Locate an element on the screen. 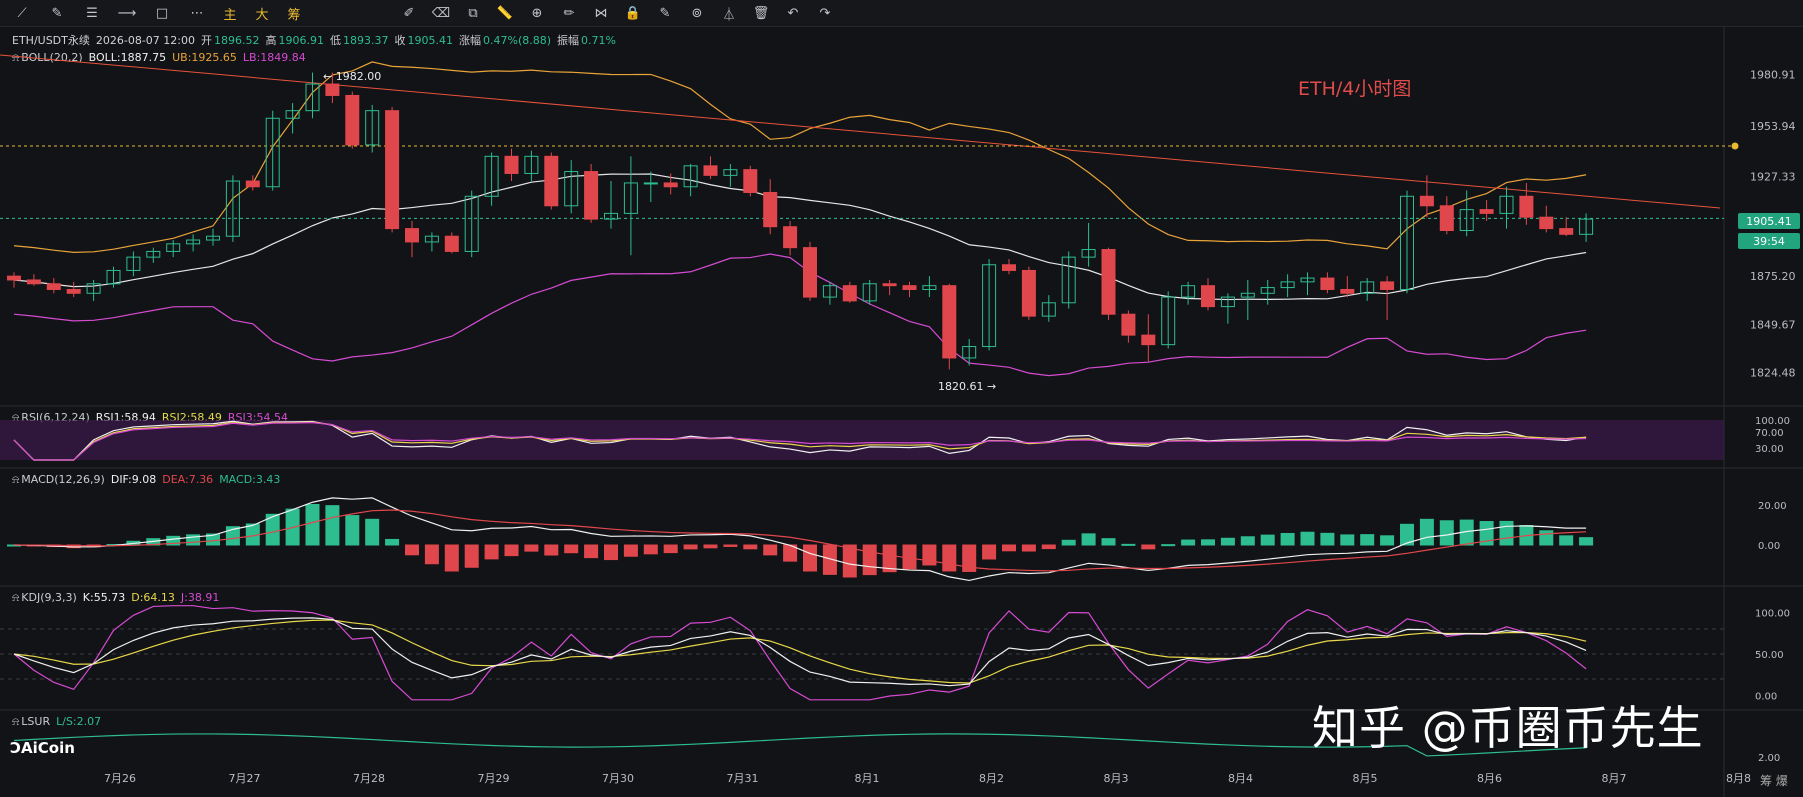 This screenshot has height=797, width=1803. copy-icon: ⧉ is located at coordinates (473, 13).